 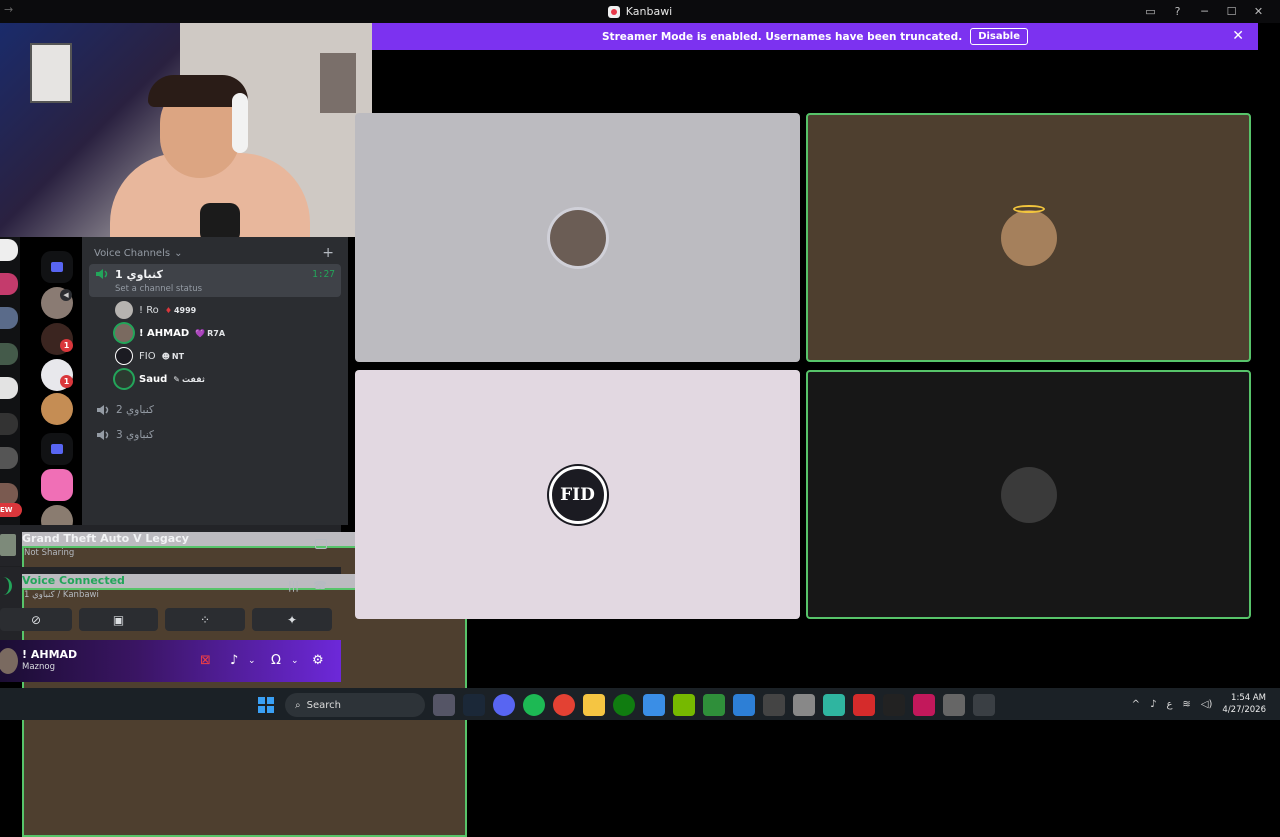 What do you see at coordinates (155, 310) in the screenshot?
I see `voice-member: ! Ro ♦ 4999` at bounding box center [155, 310].